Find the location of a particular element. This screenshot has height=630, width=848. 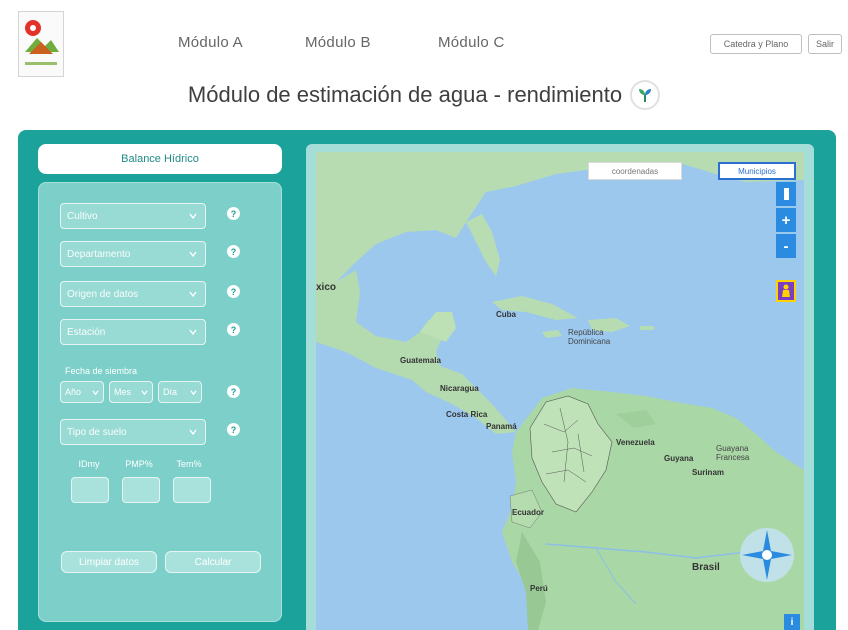

toggle-coordenadas: coordenadas is located at coordinates (635, 171).